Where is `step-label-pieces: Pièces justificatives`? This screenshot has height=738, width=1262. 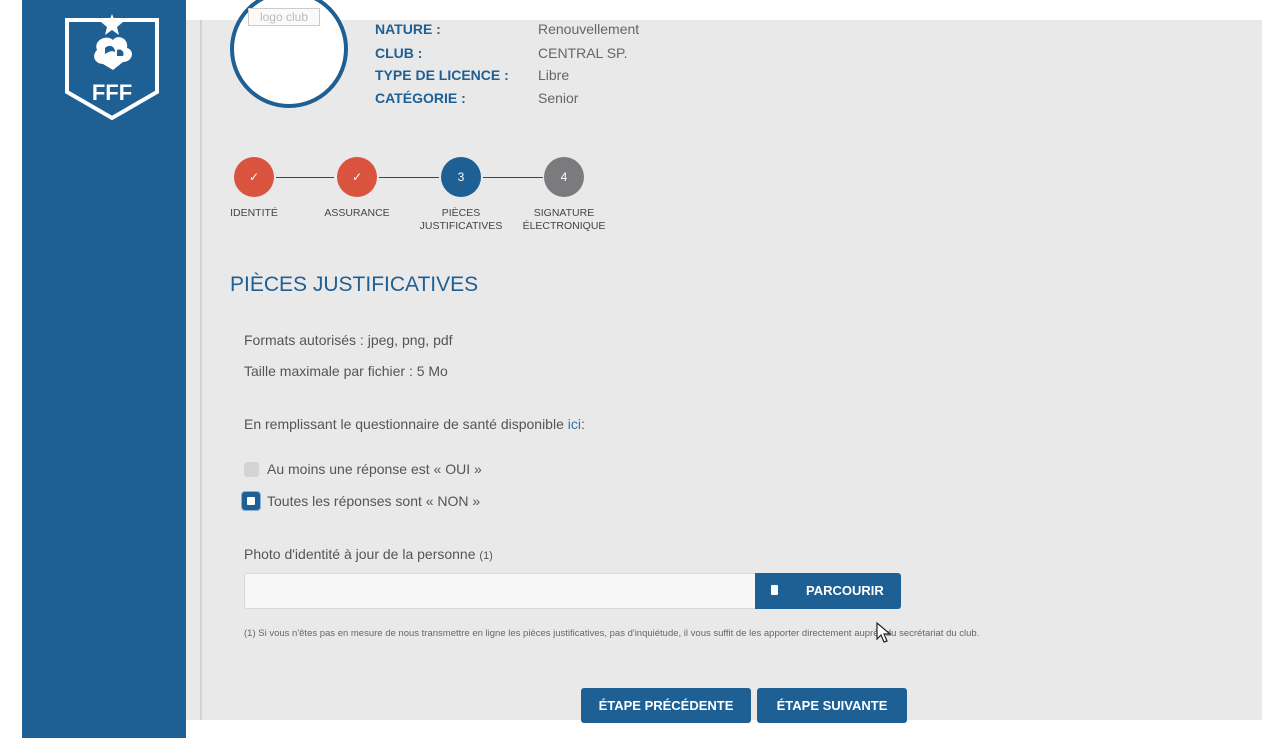
step-label-pieces: Pièces justificatives is located at coordinates (461, 220).